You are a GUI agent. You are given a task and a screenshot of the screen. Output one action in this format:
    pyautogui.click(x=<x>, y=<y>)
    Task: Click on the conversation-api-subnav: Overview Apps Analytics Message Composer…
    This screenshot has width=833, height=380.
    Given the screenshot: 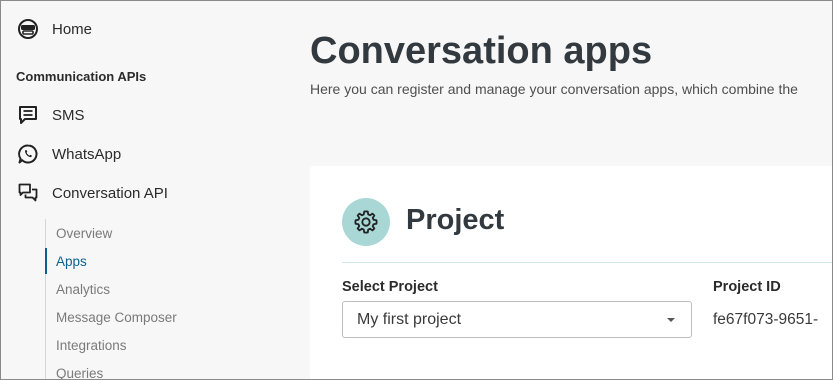 What is the action you would take?
    pyautogui.click(x=155, y=299)
    